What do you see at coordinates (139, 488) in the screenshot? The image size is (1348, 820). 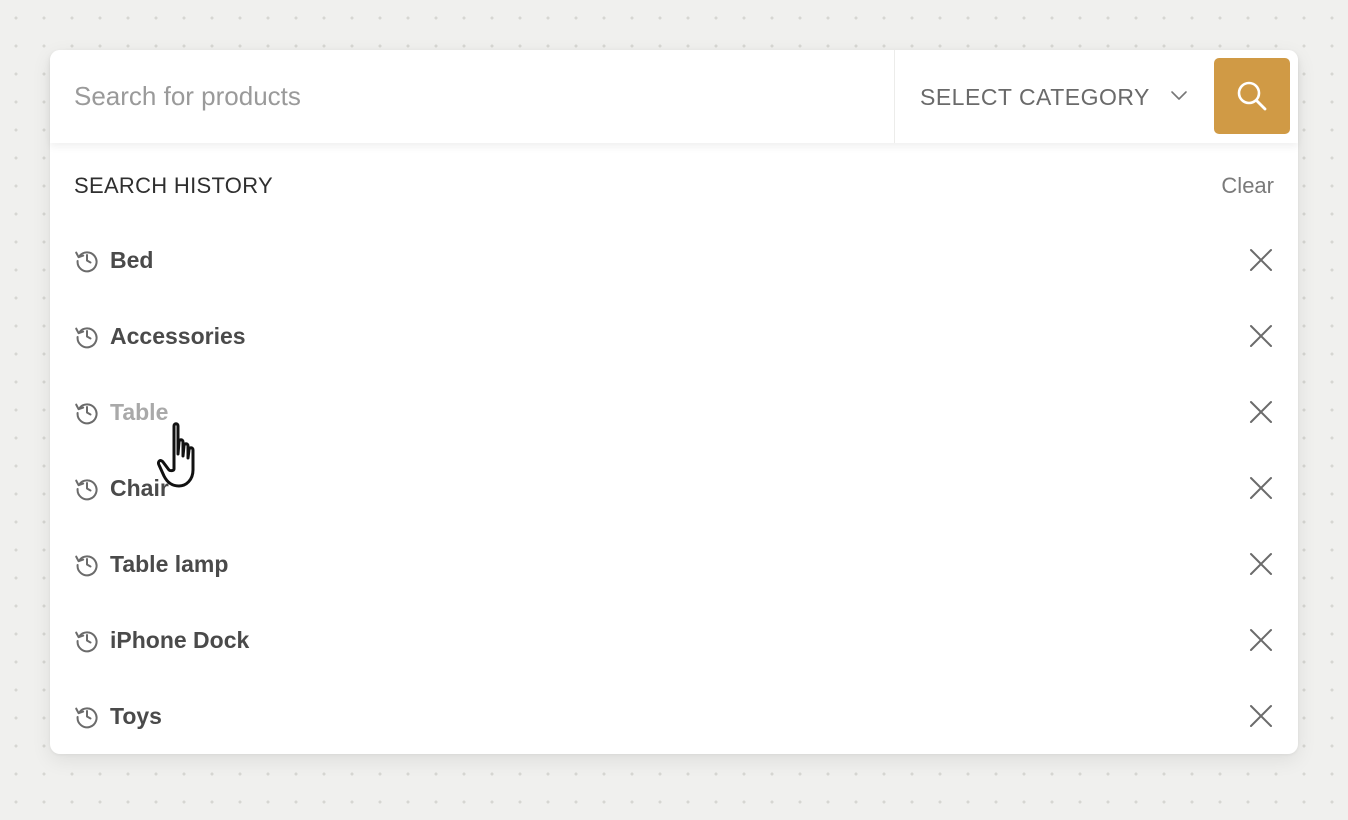 I see `history-item-label: Chair` at bounding box center [139, 488].